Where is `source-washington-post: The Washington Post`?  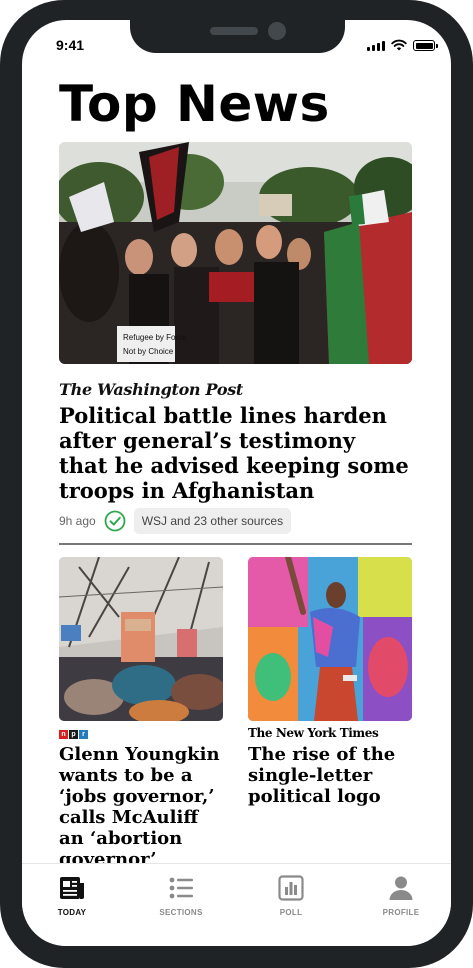 source-washington-post: The Washington Post is located at coordinates (151, 389).